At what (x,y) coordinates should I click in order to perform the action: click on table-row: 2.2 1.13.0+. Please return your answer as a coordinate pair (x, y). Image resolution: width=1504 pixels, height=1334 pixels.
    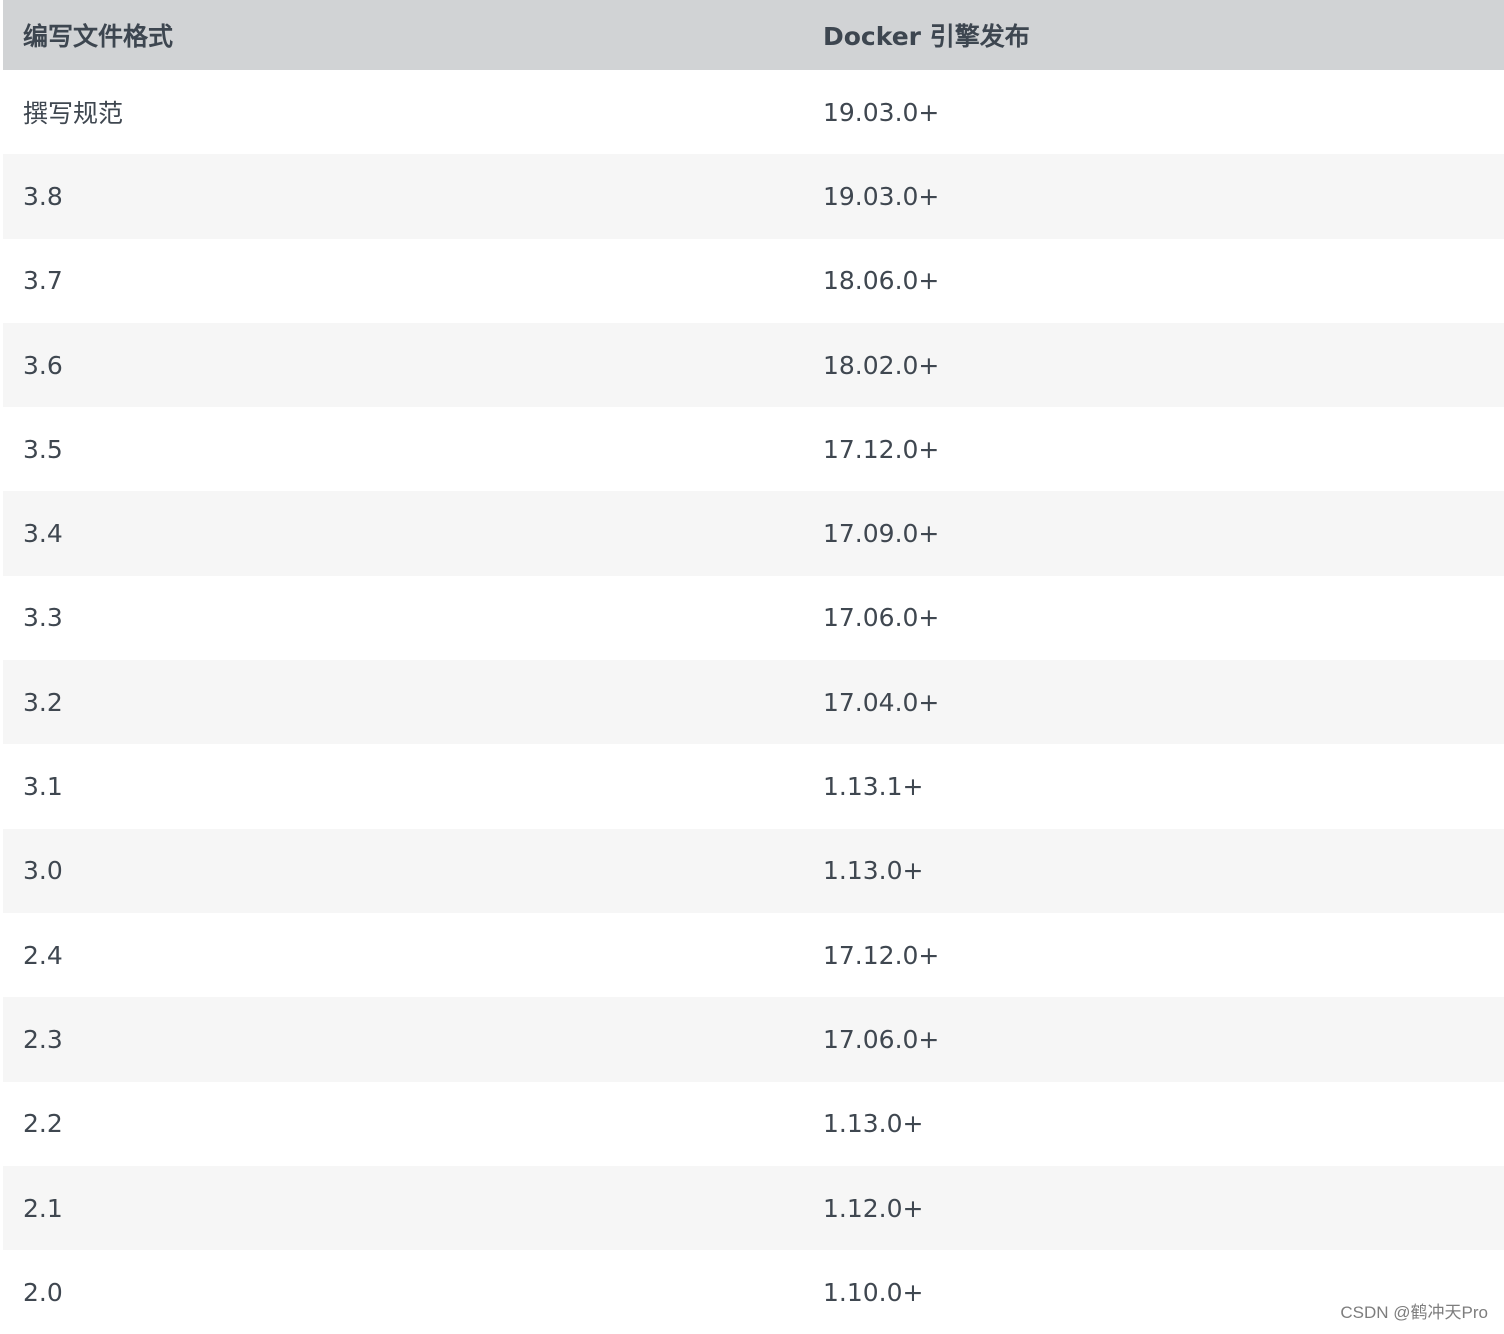
    Looking at the image, I should click on (753, 1123).